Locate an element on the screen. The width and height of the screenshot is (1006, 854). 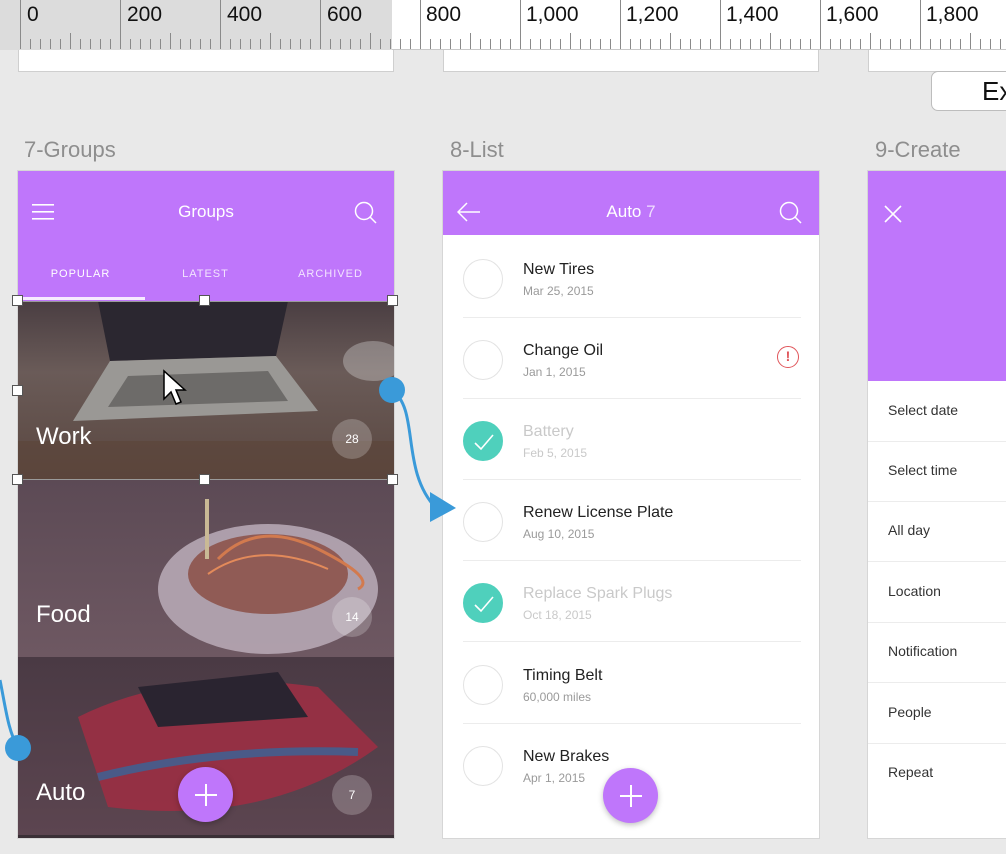
link-arrow-icon is located at coordinates (443, 507).